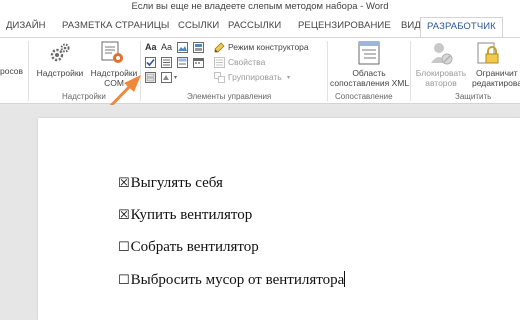 The width and height of the screenshot is (520, 320). Describe the element at coordinates (182, 62) in the screenshot. I see `dropdown-list-icon` at that location.